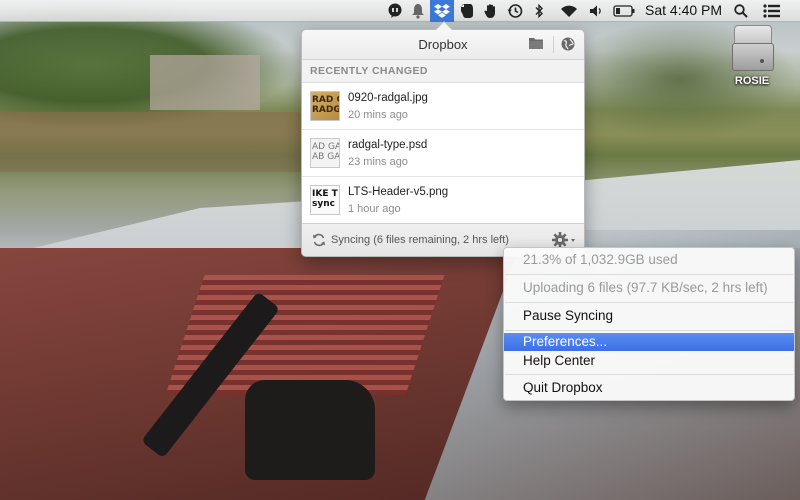 The image size is (800, 500). What do you see at coordinates (539, 11) in the screenshot?
I see `bluetooth-icon` at bounding box center [539, 11].